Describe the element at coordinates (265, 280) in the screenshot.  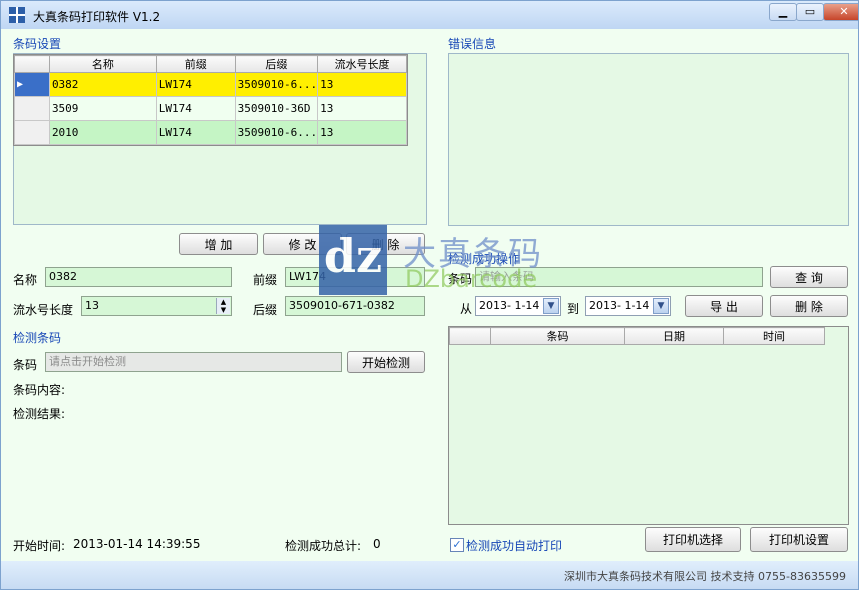
I see `prefix-label: 前缀` at that location.